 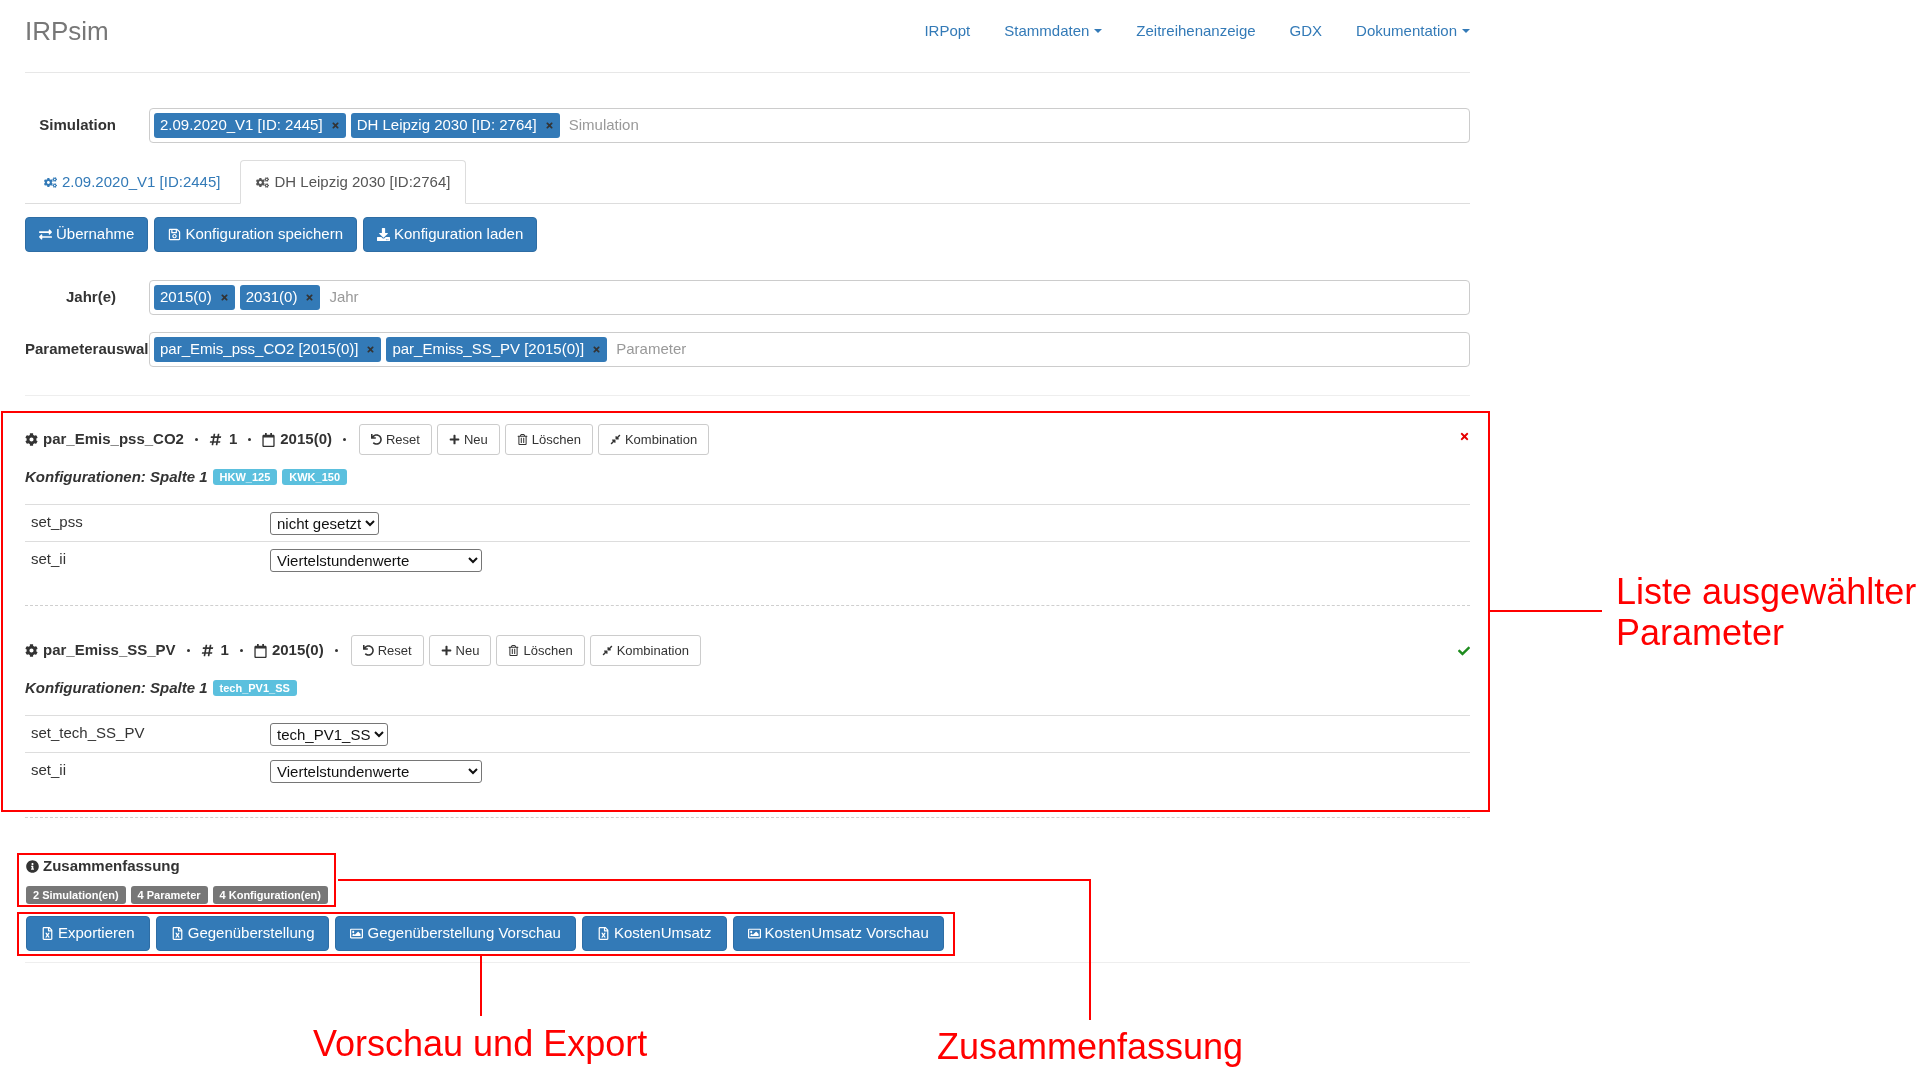 I want to click on configuration-badge: tech_PV1_SS, so click(x=254, y=688).